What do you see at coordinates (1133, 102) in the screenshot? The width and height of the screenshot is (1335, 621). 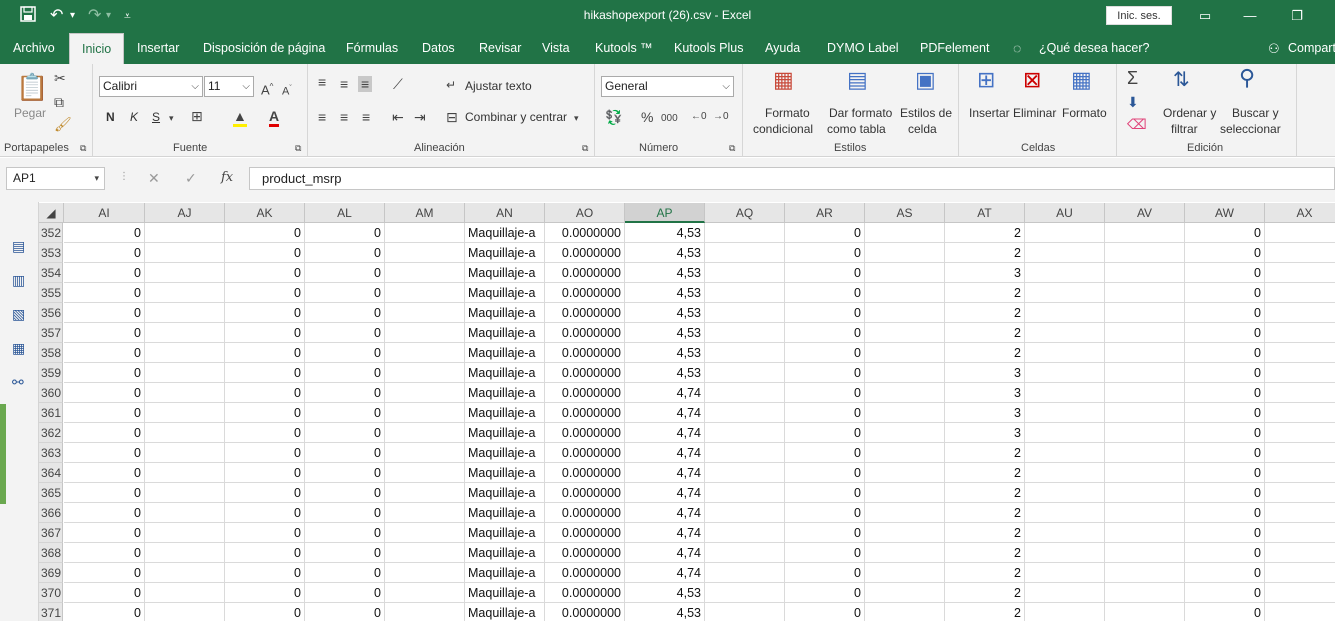 I see `fill-icon: ⬇` at bounding box center [1133, 102].